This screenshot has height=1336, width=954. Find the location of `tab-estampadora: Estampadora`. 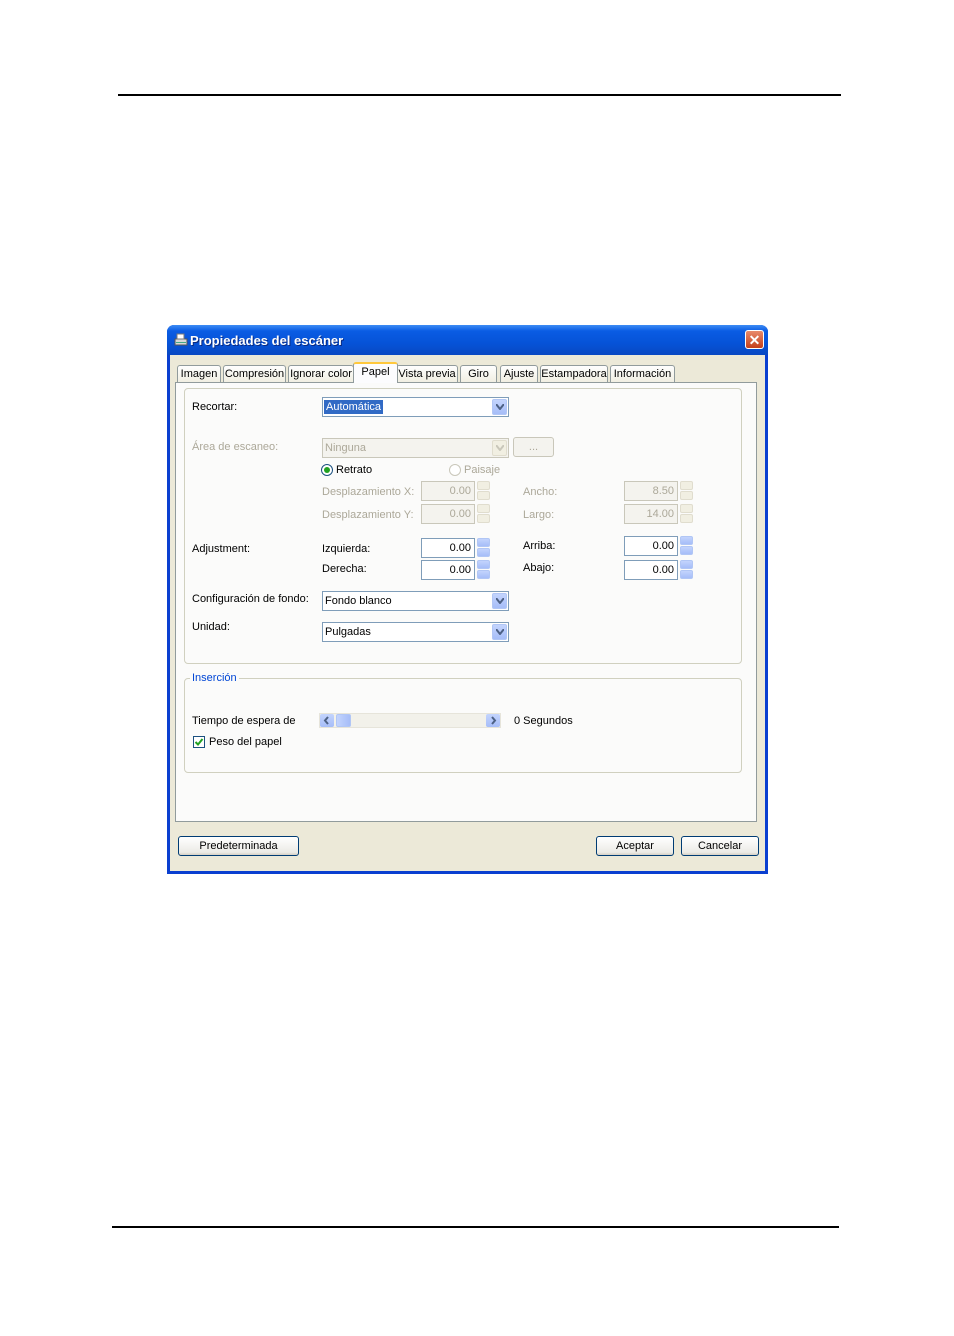

tab-estampadora: Estampadora is located at coordinates (574, 373).